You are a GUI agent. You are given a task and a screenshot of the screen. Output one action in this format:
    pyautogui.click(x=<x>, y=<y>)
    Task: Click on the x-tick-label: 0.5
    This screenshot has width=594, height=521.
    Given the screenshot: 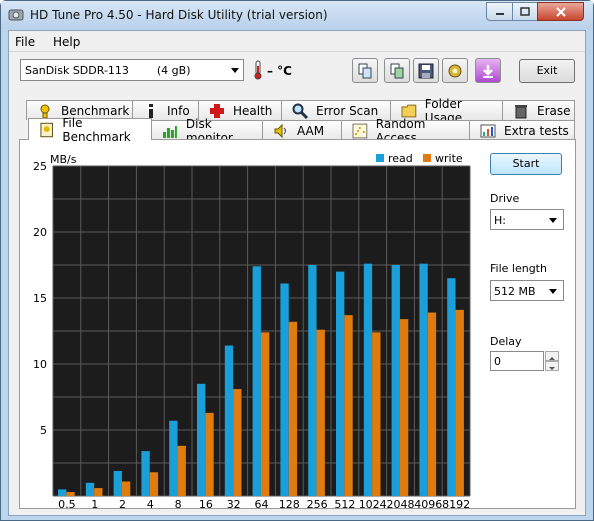 What is the action you would take?
    pyautogui.click(x=67, y=503)
    